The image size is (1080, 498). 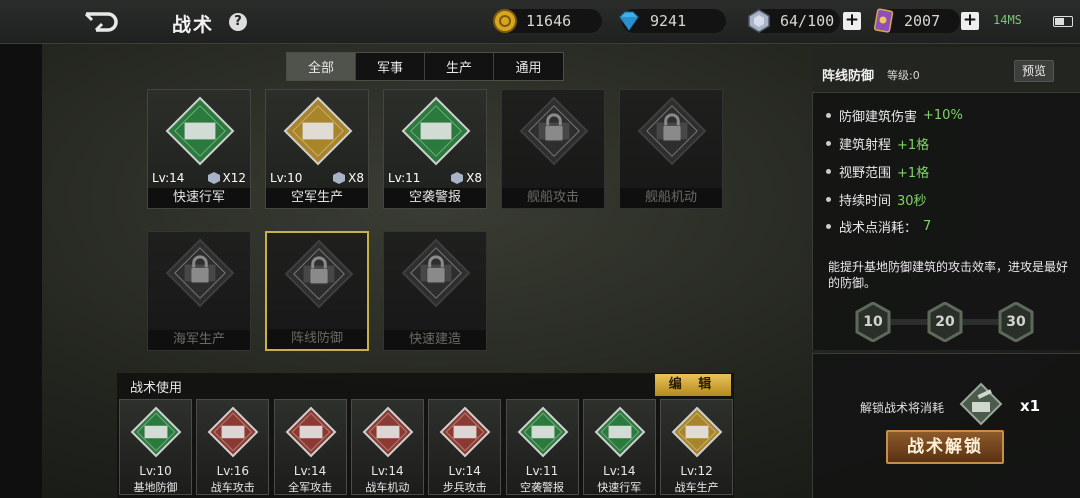 What do you see at coordinates (436, 273) in the screenshot?
I see `build-lock-icon` at bounding box center [436, 273].